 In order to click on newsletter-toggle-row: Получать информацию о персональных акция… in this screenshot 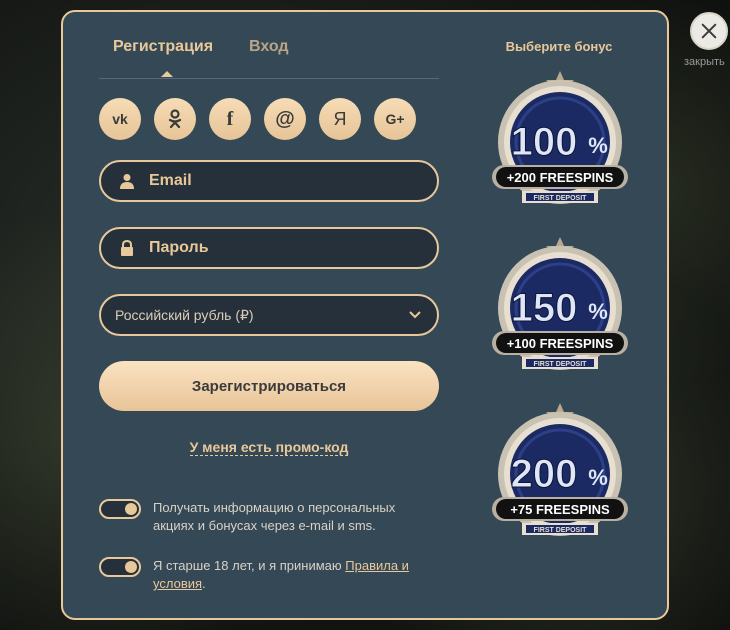, I will do `click(266, 517)`.